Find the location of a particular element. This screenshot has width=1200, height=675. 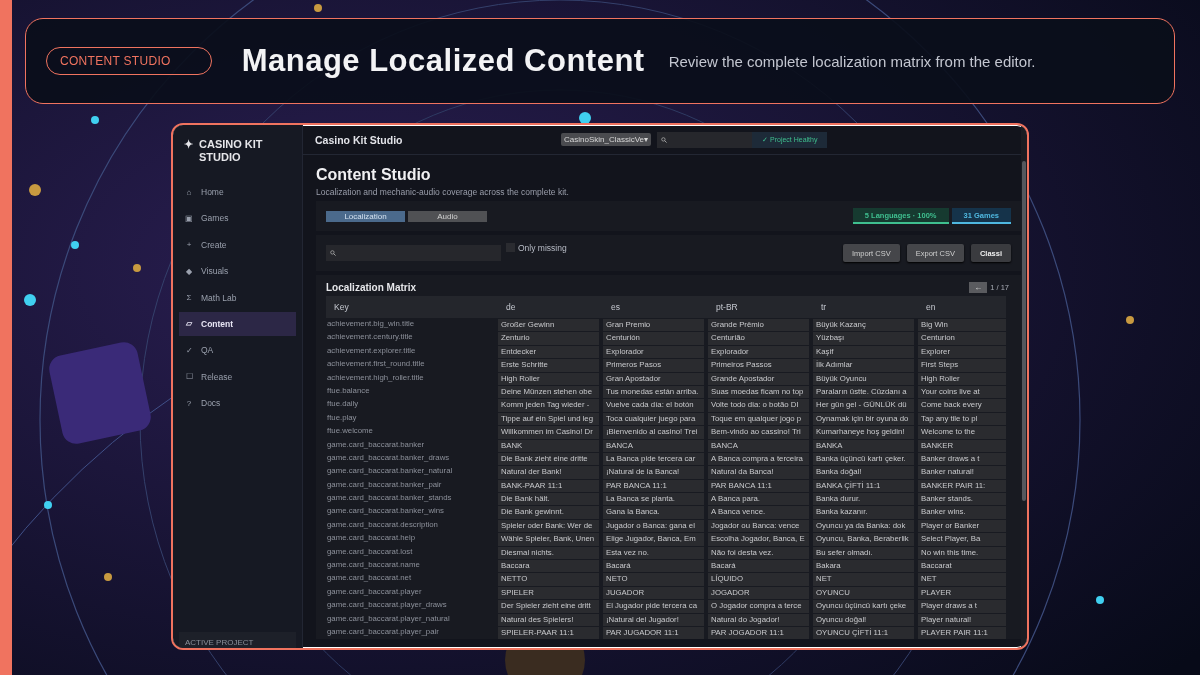

column-header: en is located at coordinates (931, 307).